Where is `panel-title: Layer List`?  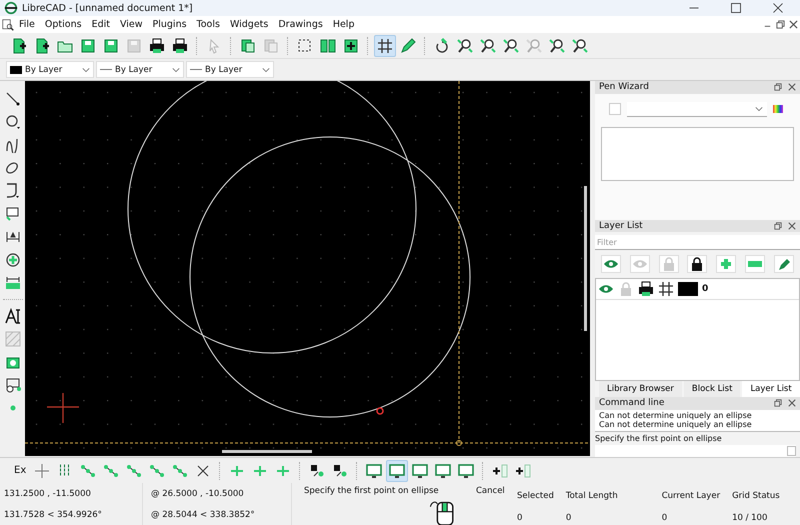
panel-title: Layer List is located at coordinates (621, 226).